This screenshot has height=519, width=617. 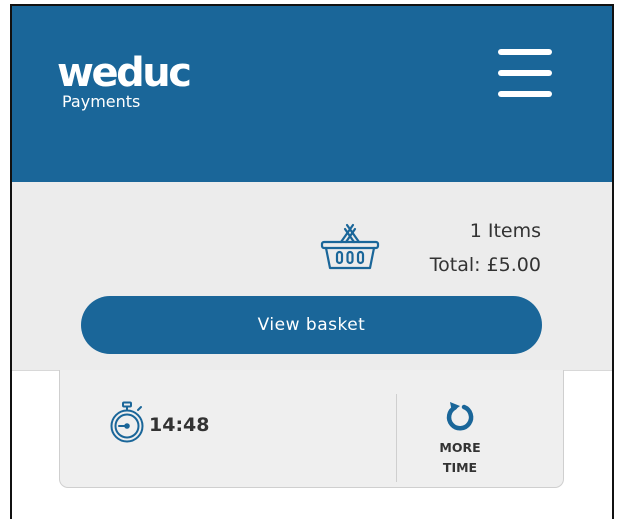 What do you see at coordinates (124, 73) in the screenshot?
I see `logo-wordmark: weduc` at bounding box center [124, 73].